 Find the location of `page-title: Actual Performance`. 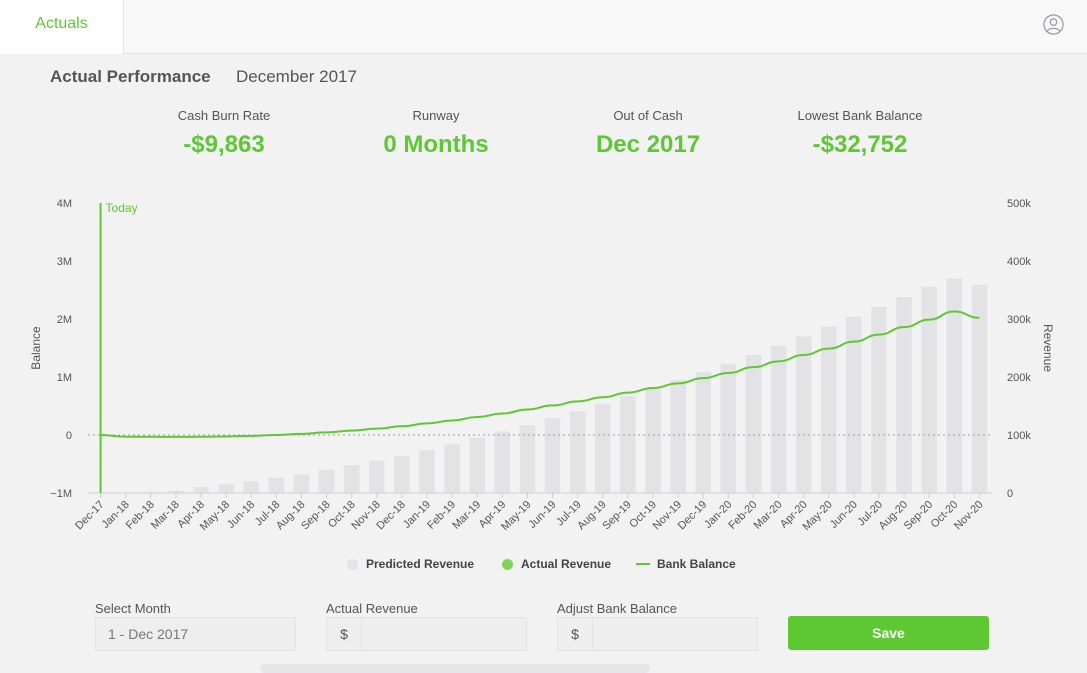

page-title: Actual Performance is located at coordinates (130, 76).